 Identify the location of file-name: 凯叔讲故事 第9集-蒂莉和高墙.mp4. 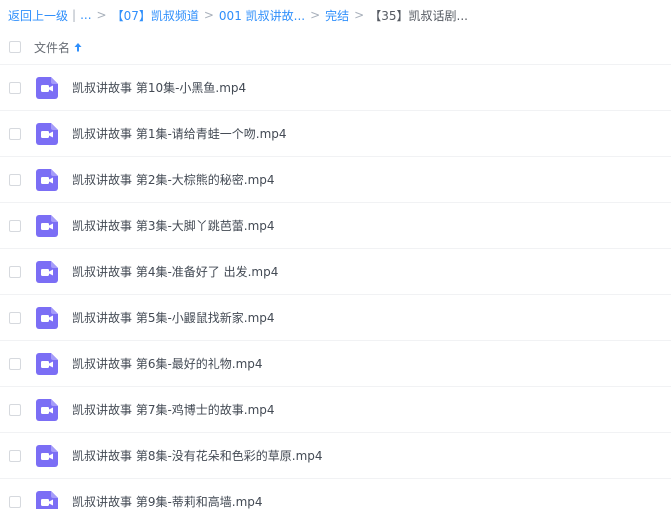
(167, 501).